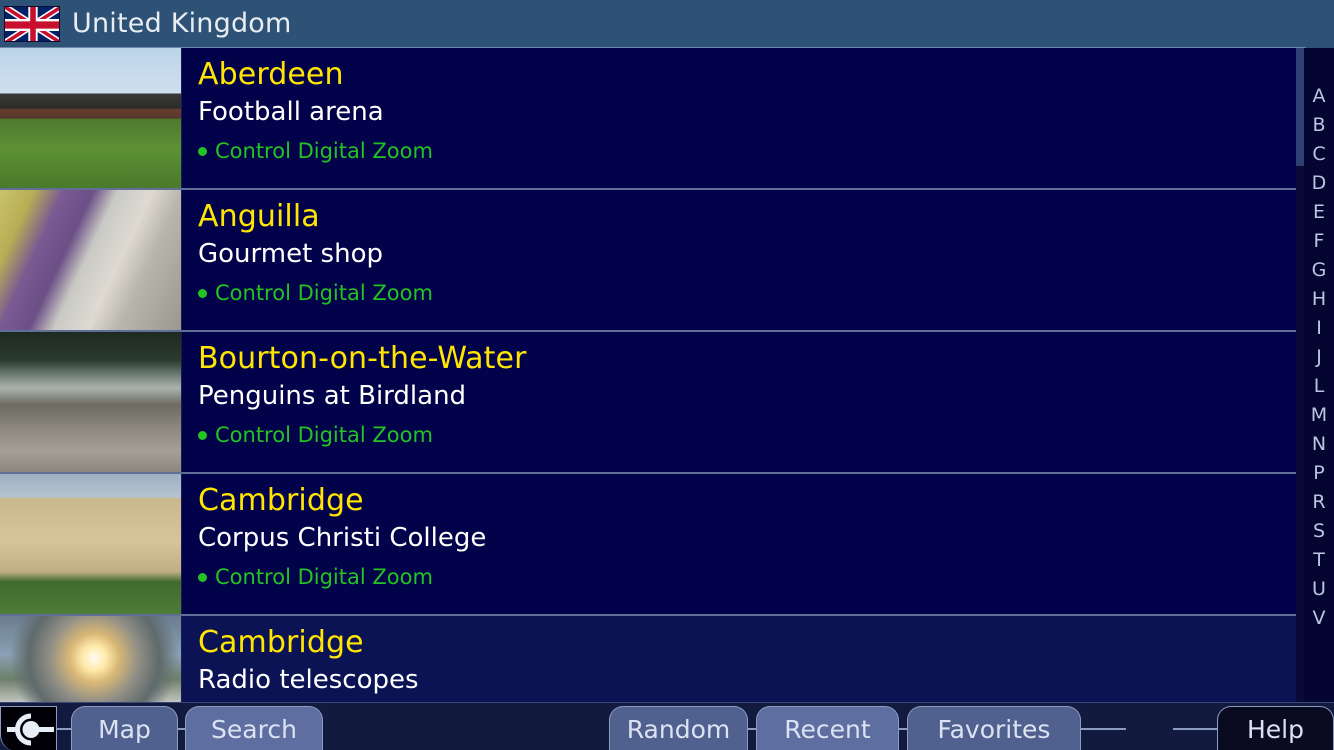 This screenshot has width=1334, height=750. I want to click on list-item-text: Anguilla Gourmet shop Control Digital Zoom, so click(307, 249).